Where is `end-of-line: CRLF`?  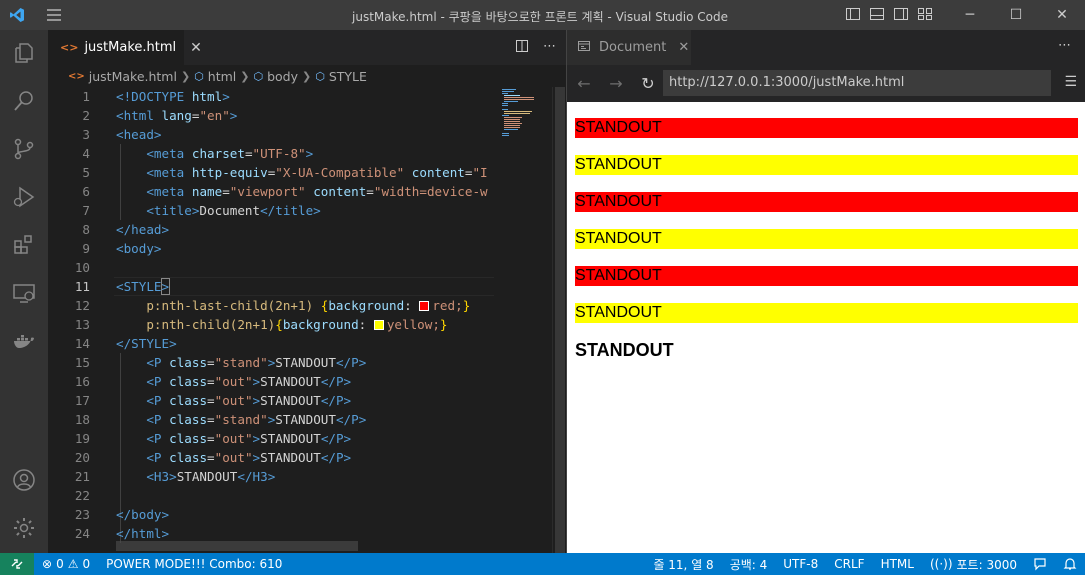 end-of-line: CRLF is located at coordinates (849, 564).